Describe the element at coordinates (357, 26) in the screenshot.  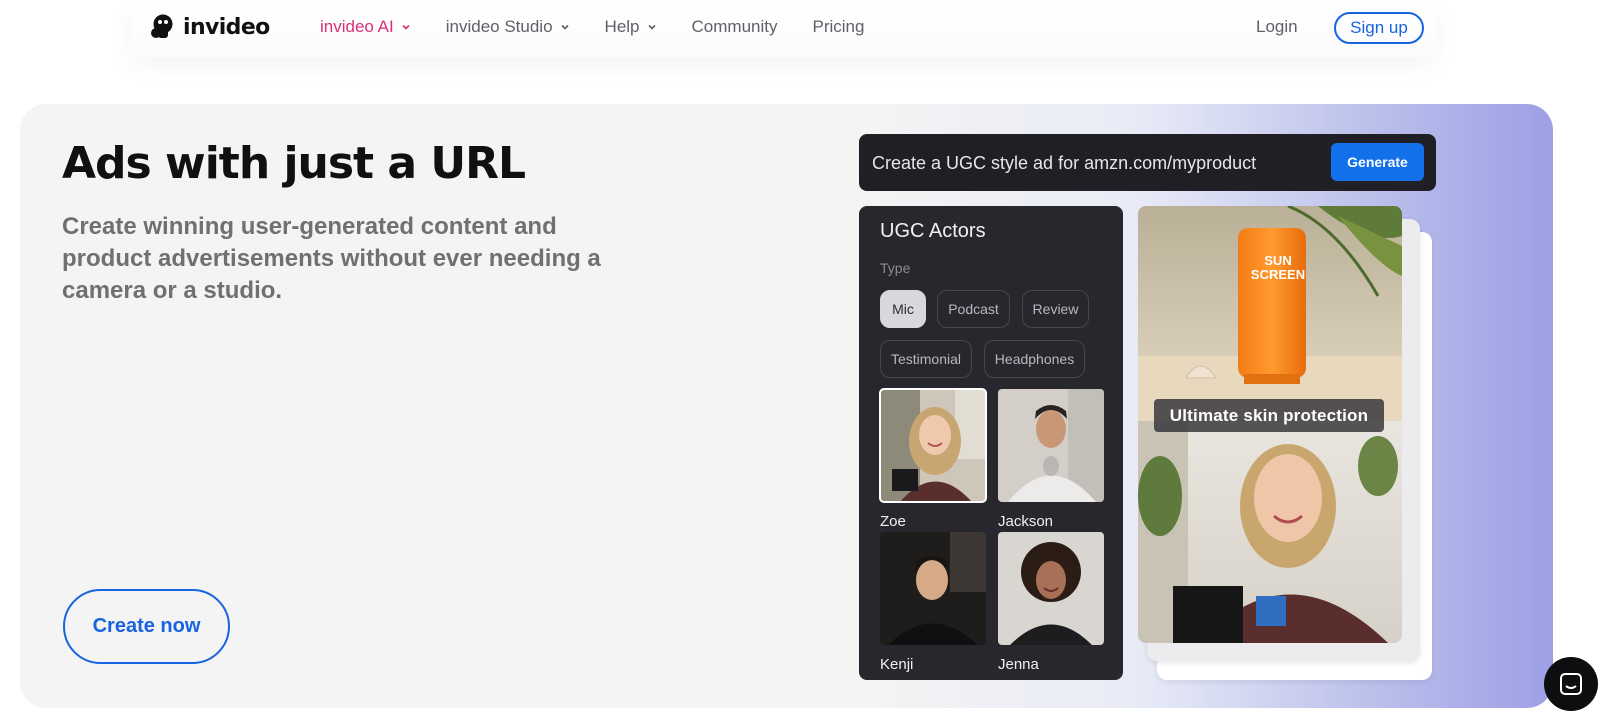
I see `nav-item-label: invideo AI` at that location.